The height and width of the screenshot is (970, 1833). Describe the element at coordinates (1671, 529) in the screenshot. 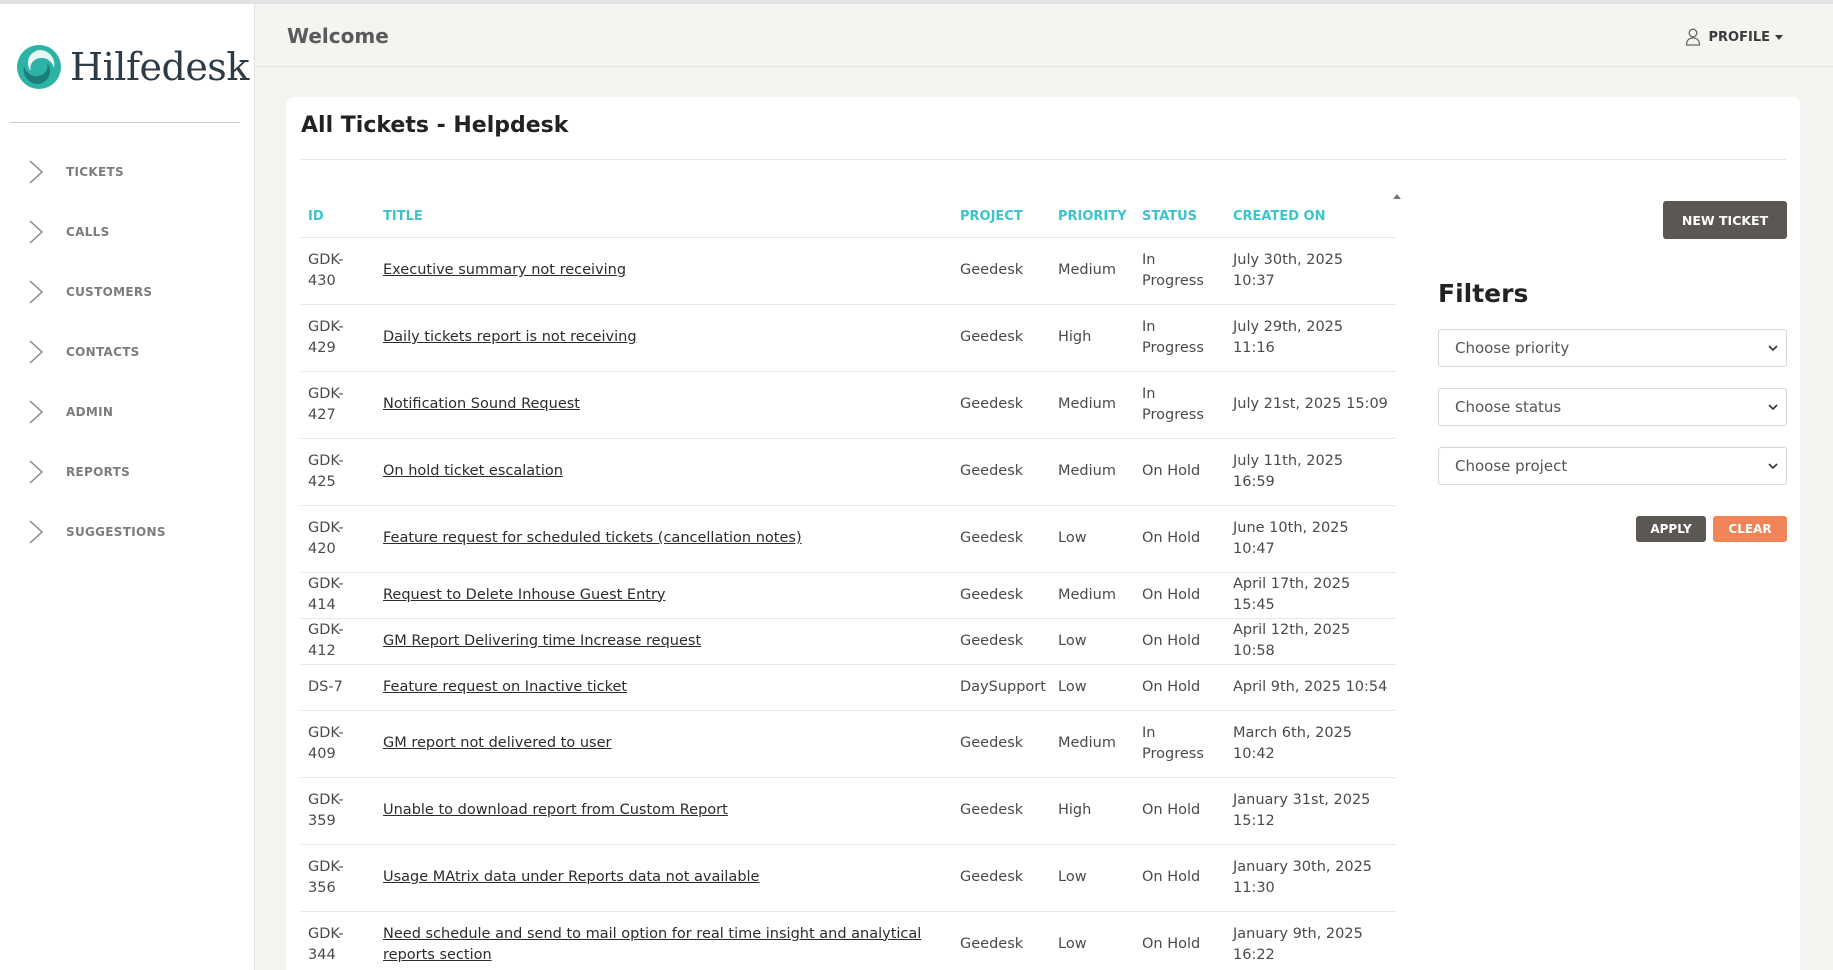

I see `apply-filters-button: APPLY` at that location.